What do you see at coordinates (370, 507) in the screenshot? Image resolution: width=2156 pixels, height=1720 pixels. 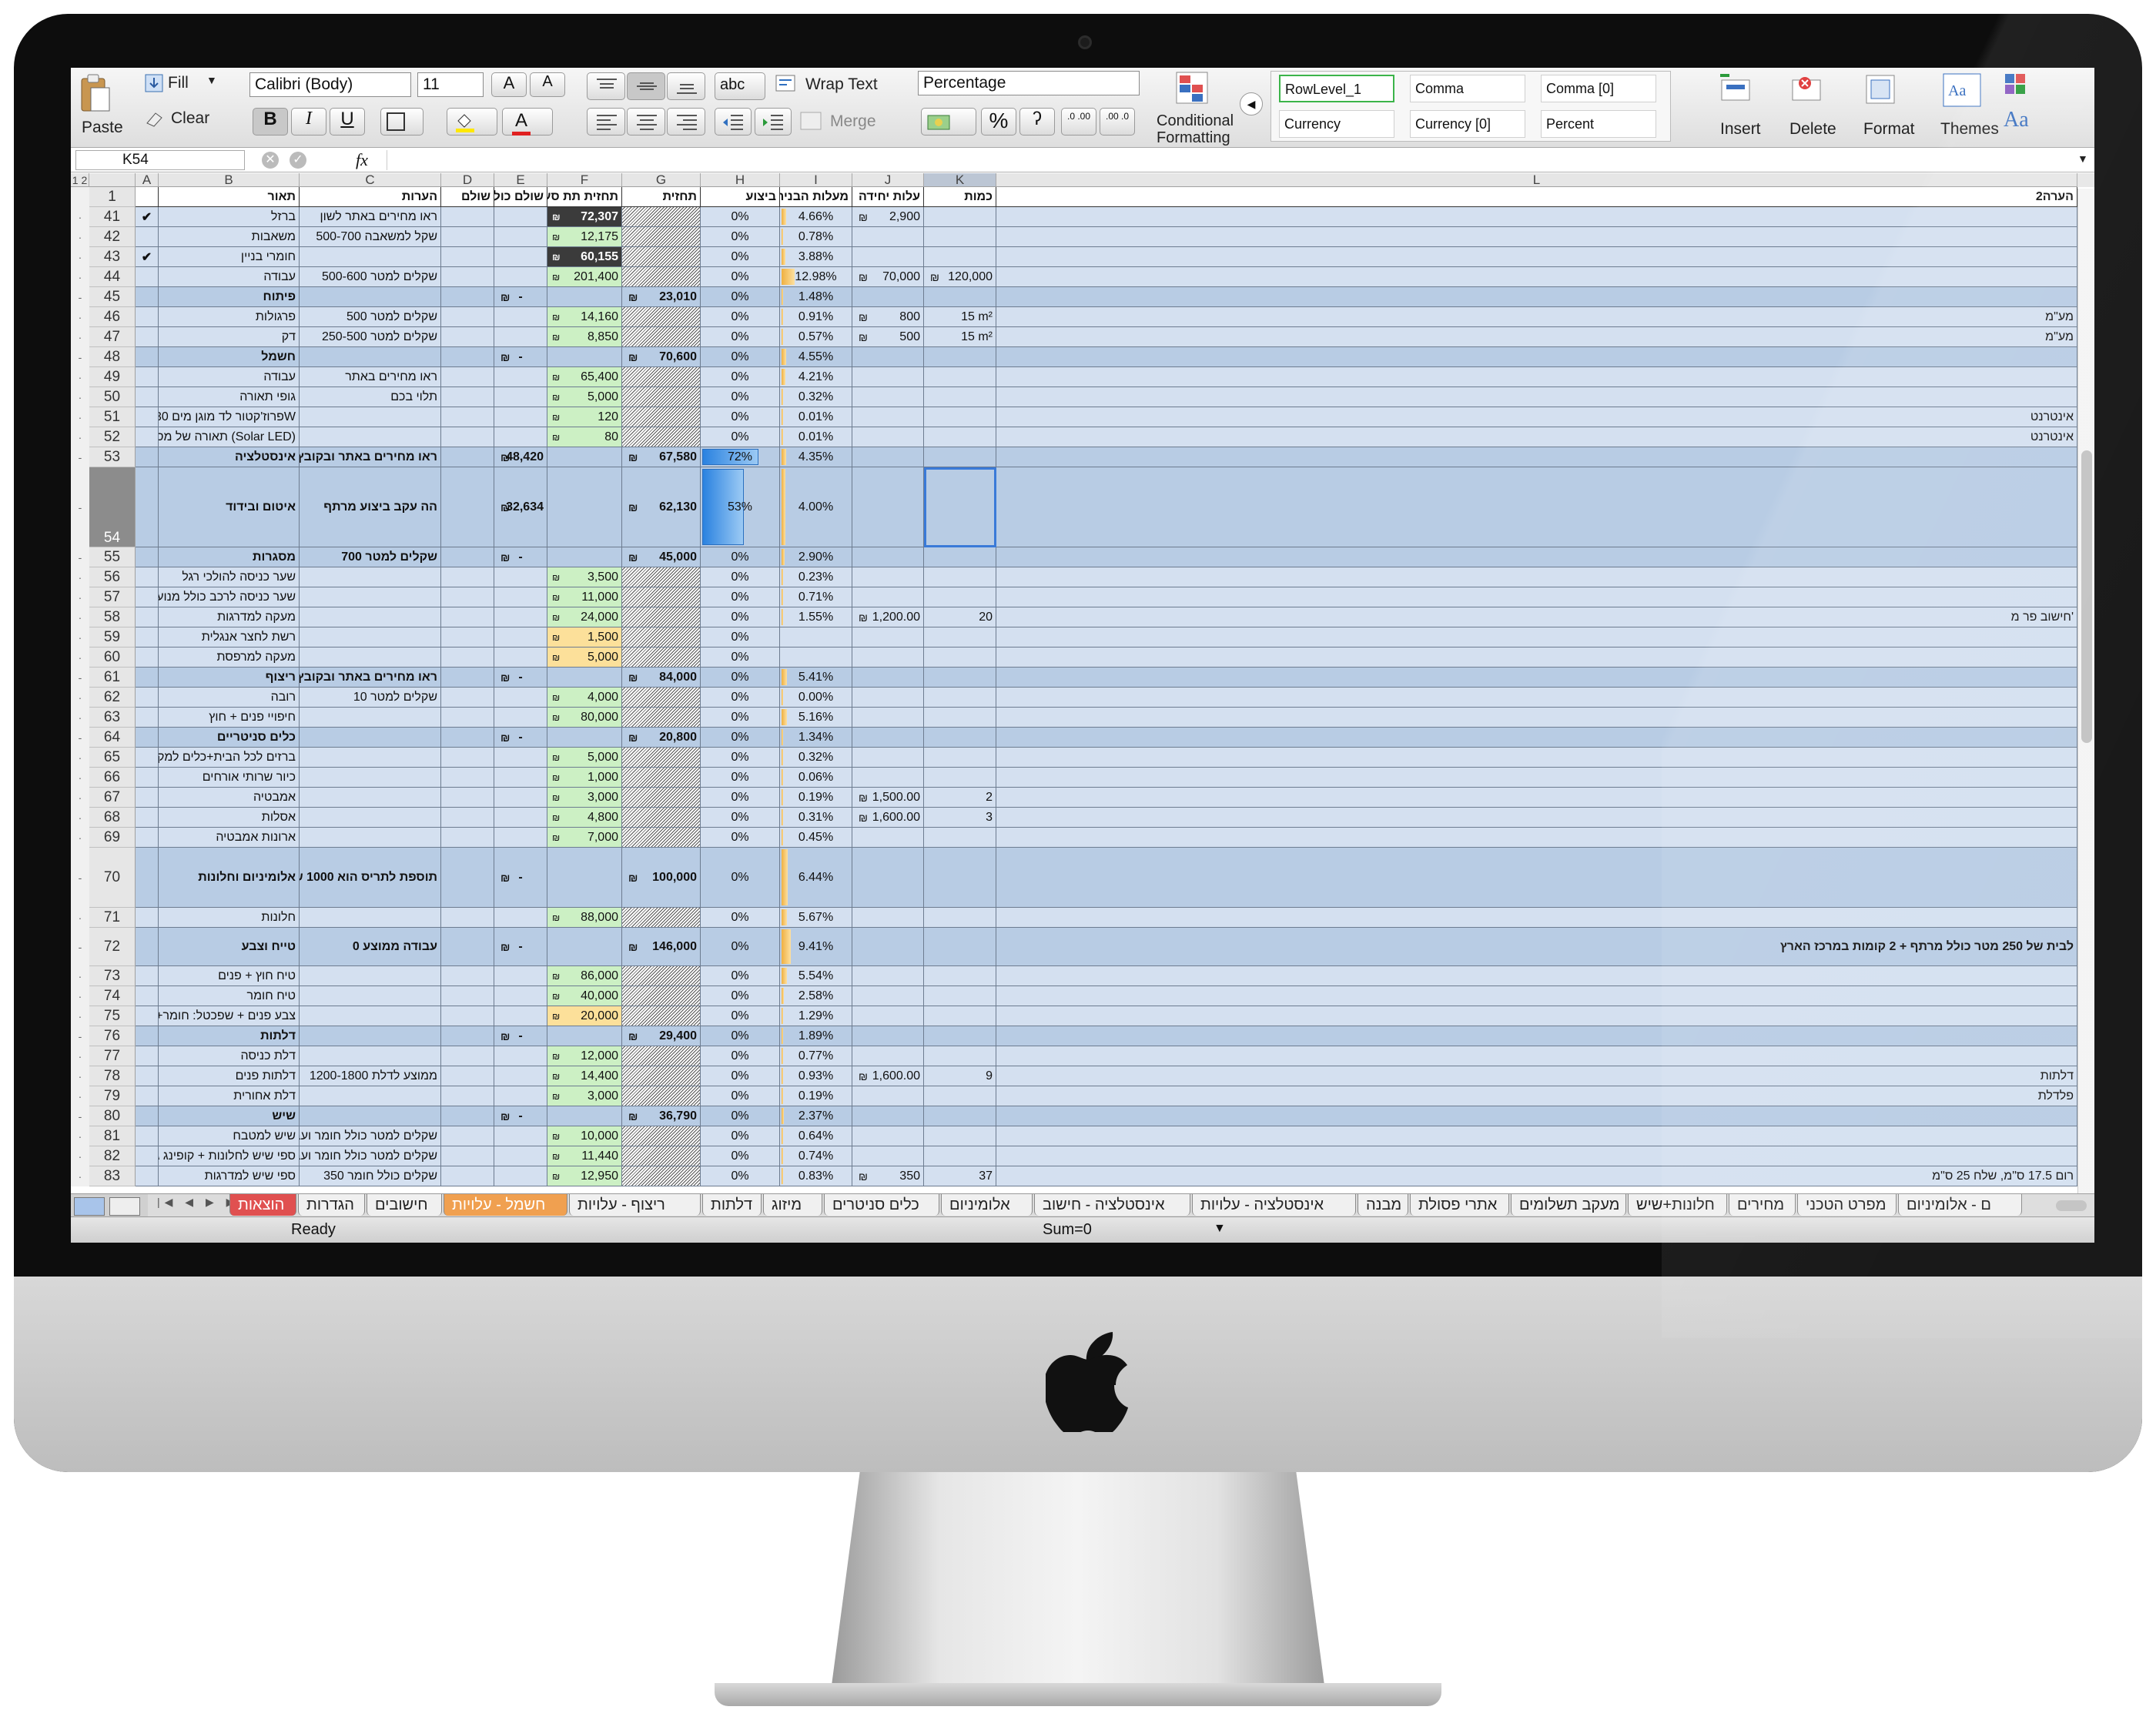 I see `cell-c: הה עקב ביצוע מרתף` at bounding box center [370, 507].